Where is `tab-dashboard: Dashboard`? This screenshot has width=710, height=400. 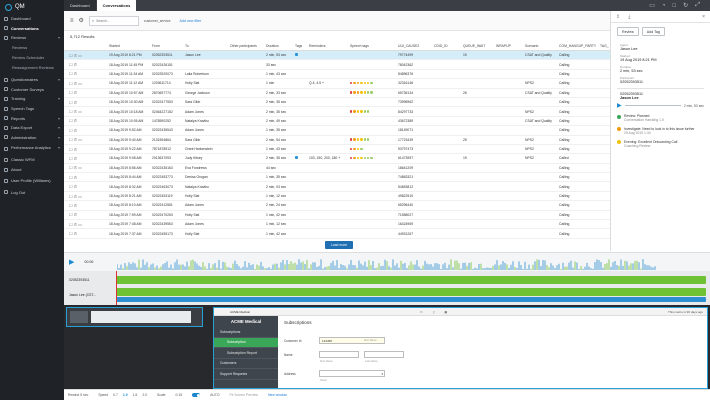 tab-dashboard: Dashboard is located at coordinates (80, 5).